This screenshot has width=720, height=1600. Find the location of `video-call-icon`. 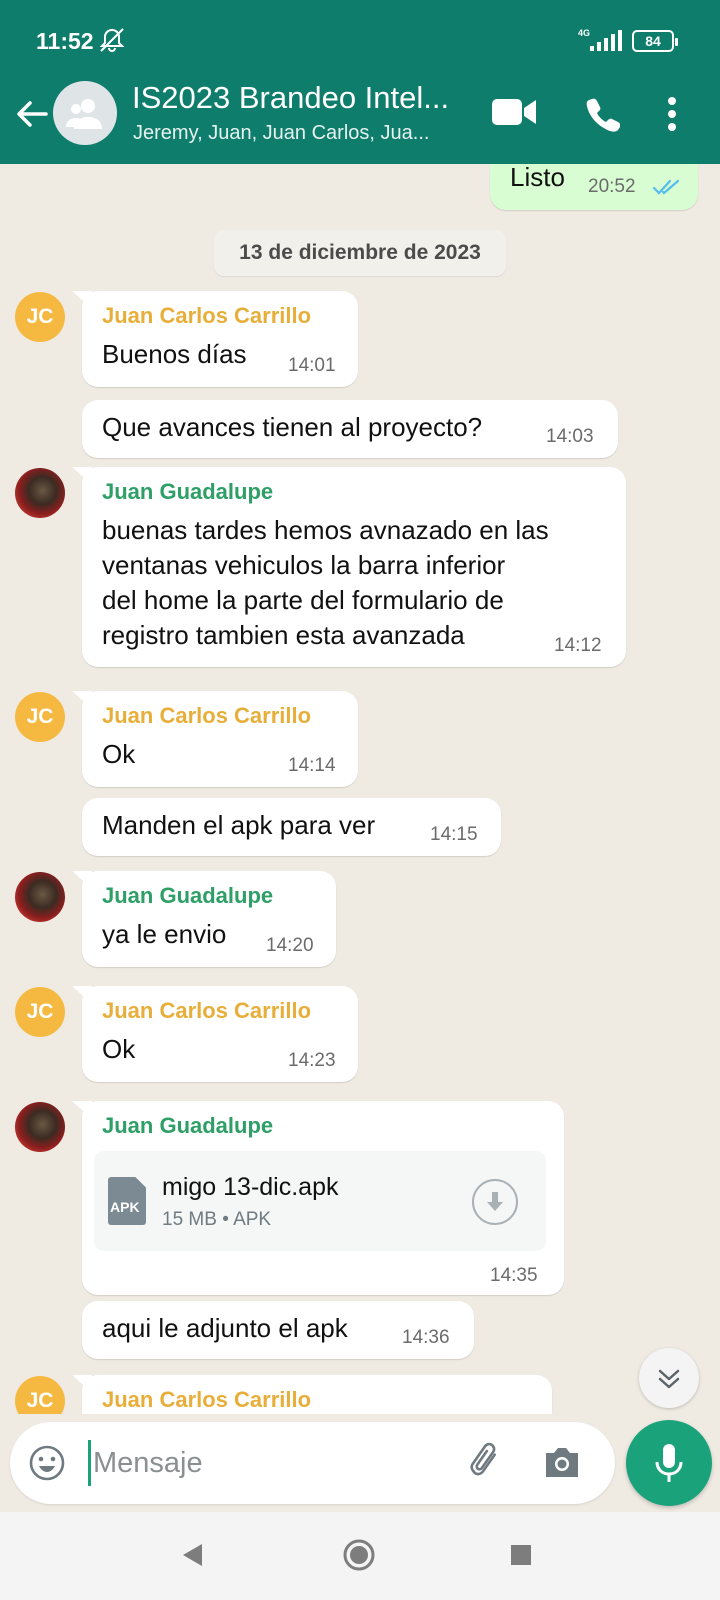

video-call-icon is located at coordinates (514, 112).